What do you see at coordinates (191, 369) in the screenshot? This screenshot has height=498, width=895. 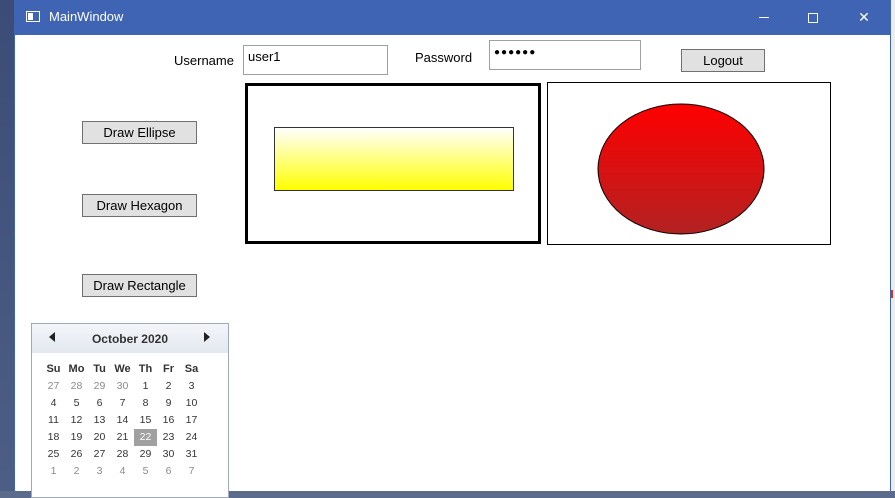 I see `calendar-weekday-header: Sa` at bounding box center [191, 369].